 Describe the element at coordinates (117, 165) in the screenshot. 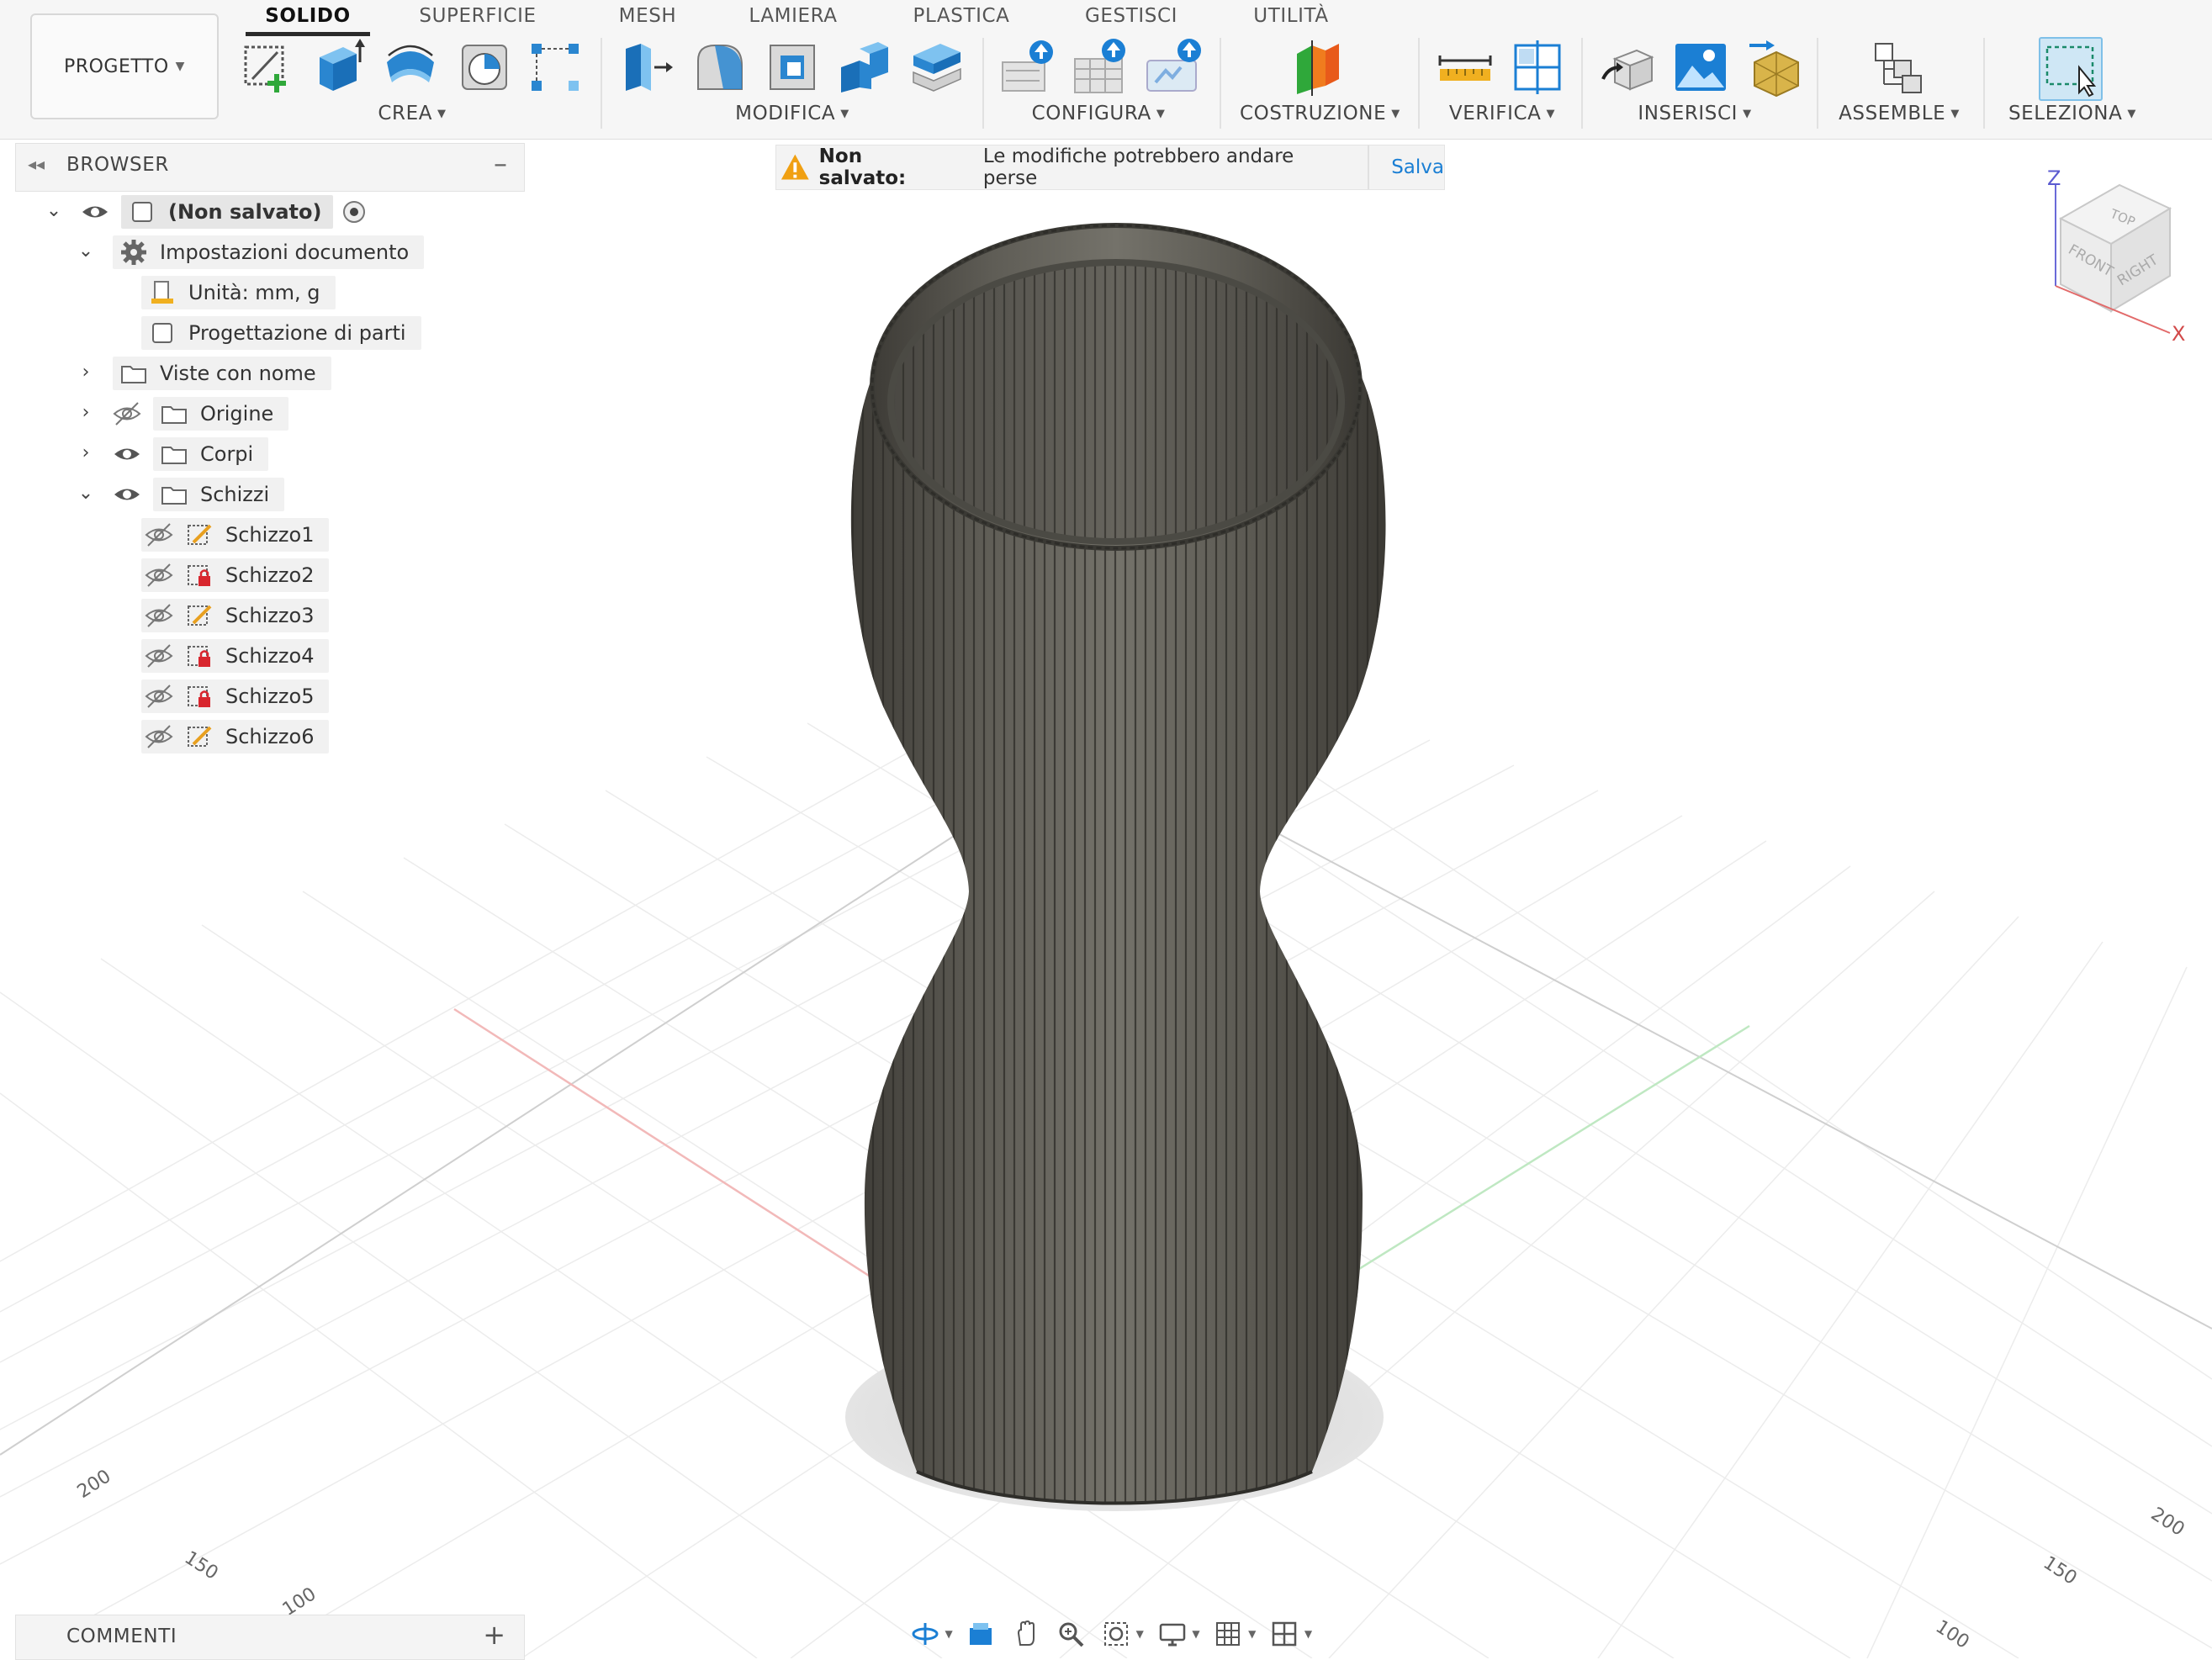

I see `browser-title: BROWSER` at that location.